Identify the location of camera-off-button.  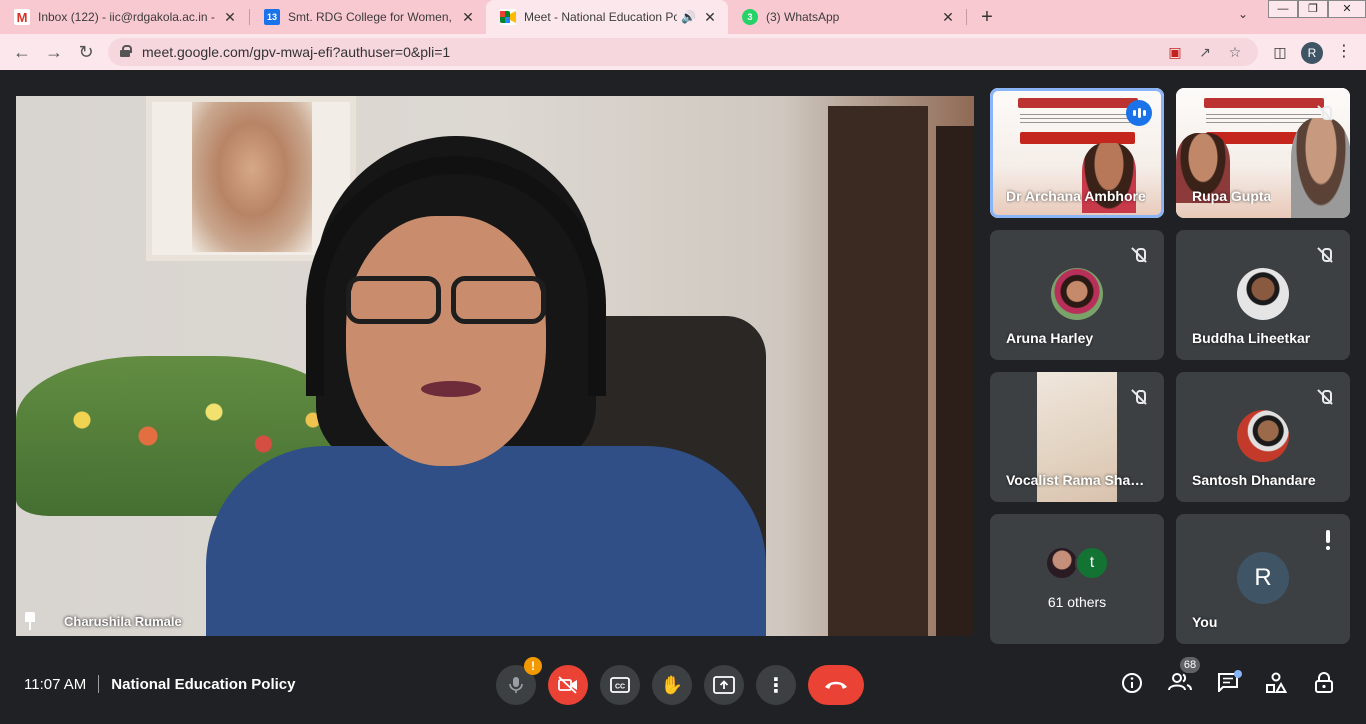
(568, 685).